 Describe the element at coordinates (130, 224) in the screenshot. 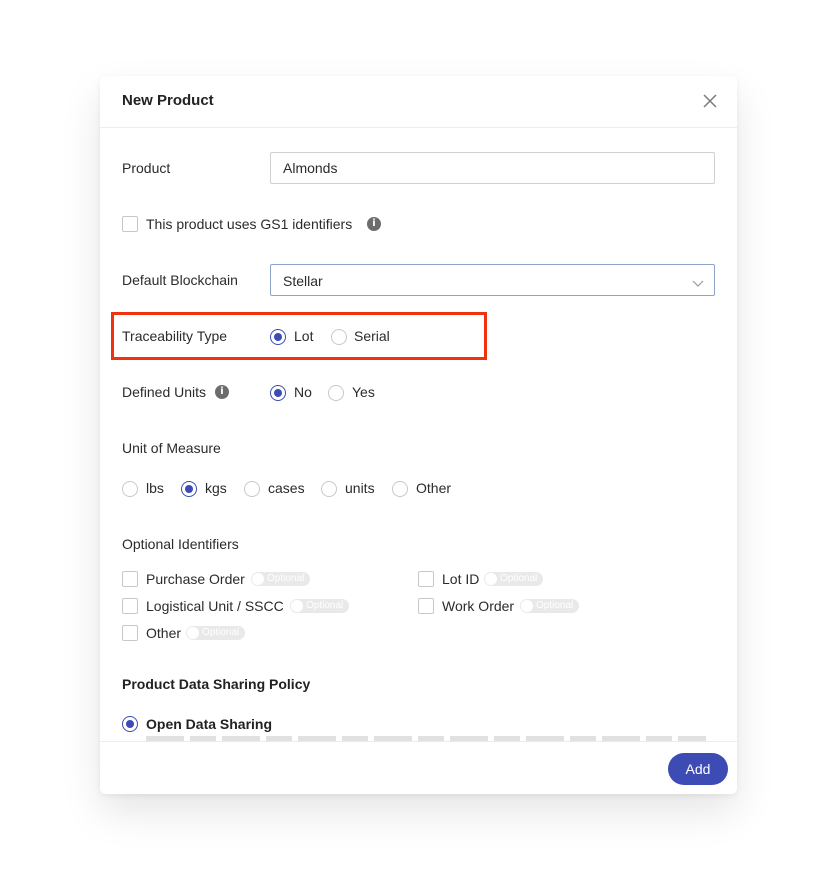

I see `gs1-checkbox` at that location.